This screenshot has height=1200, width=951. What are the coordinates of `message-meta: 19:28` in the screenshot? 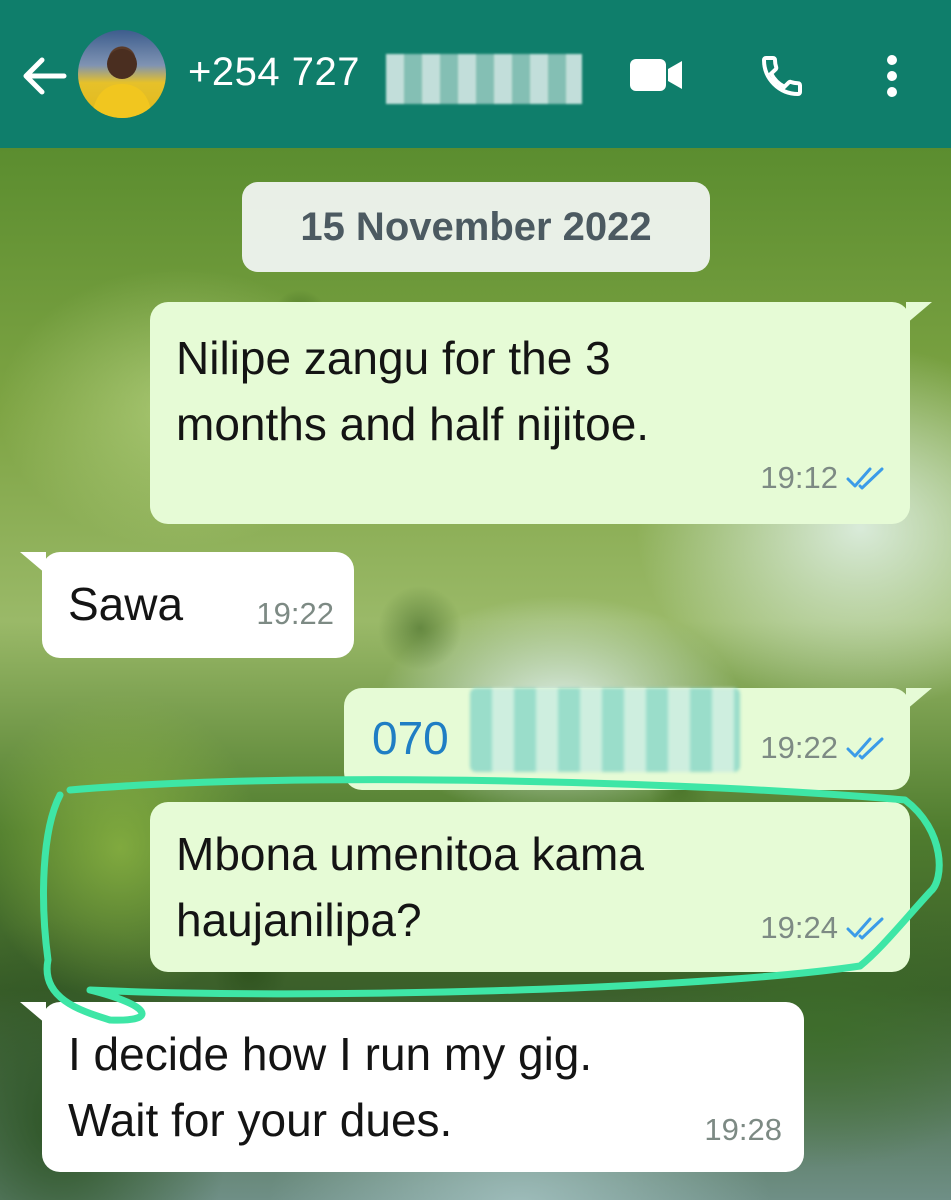 It's located at (743, 1130).